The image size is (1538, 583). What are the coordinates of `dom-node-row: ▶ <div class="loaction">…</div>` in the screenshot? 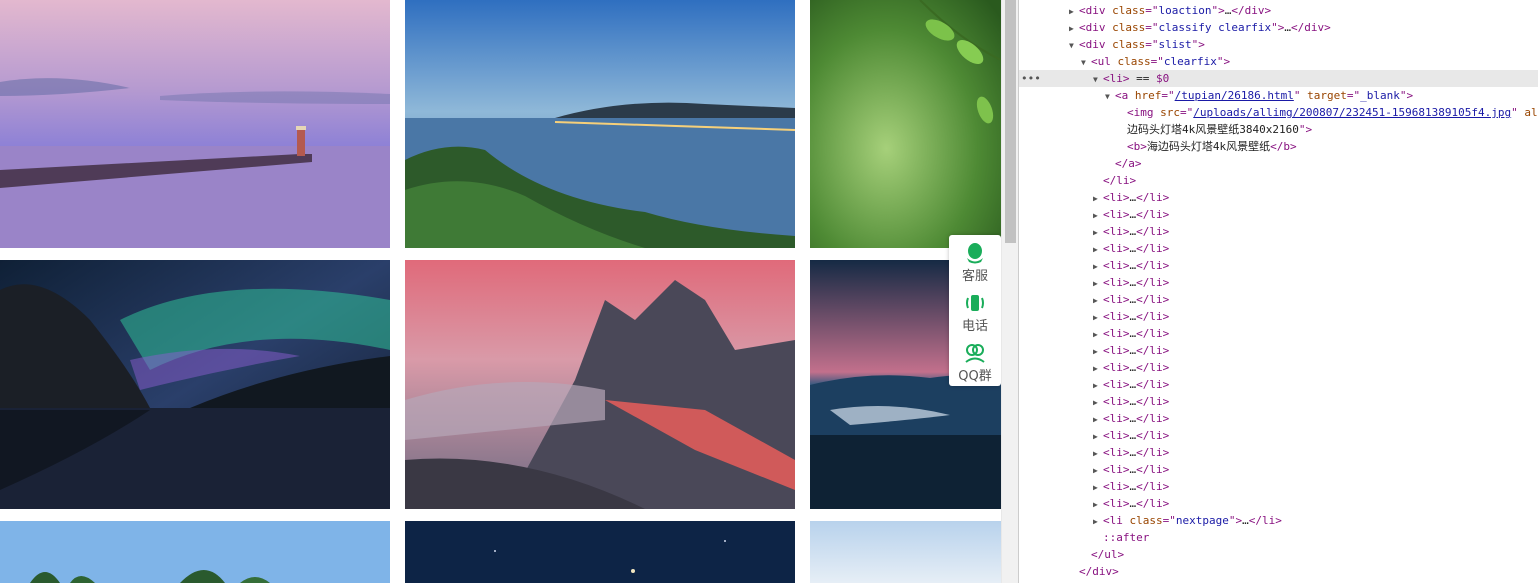 It's located at (1278, 10).